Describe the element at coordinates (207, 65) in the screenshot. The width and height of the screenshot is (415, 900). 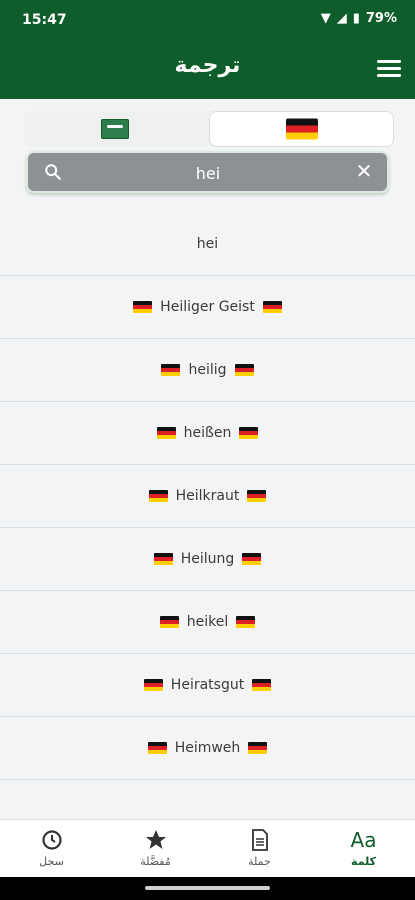
I see `page-title: ترجمة` at that location.